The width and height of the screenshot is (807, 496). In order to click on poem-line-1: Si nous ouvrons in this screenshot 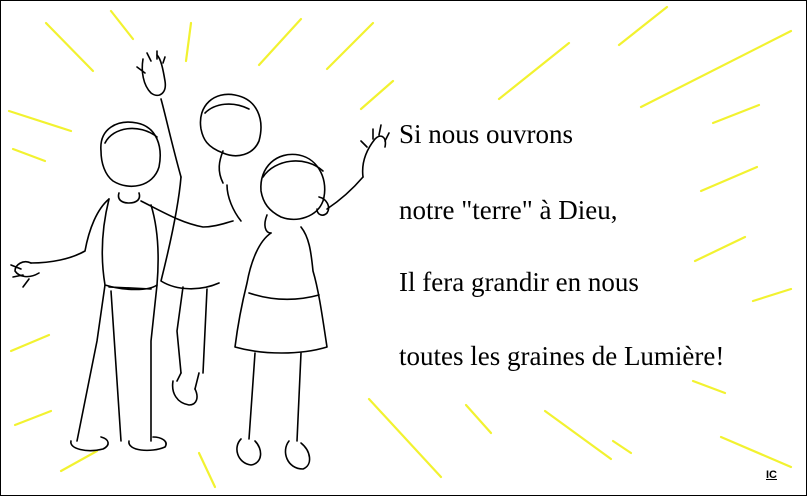, I will do `click(486, 134)`.